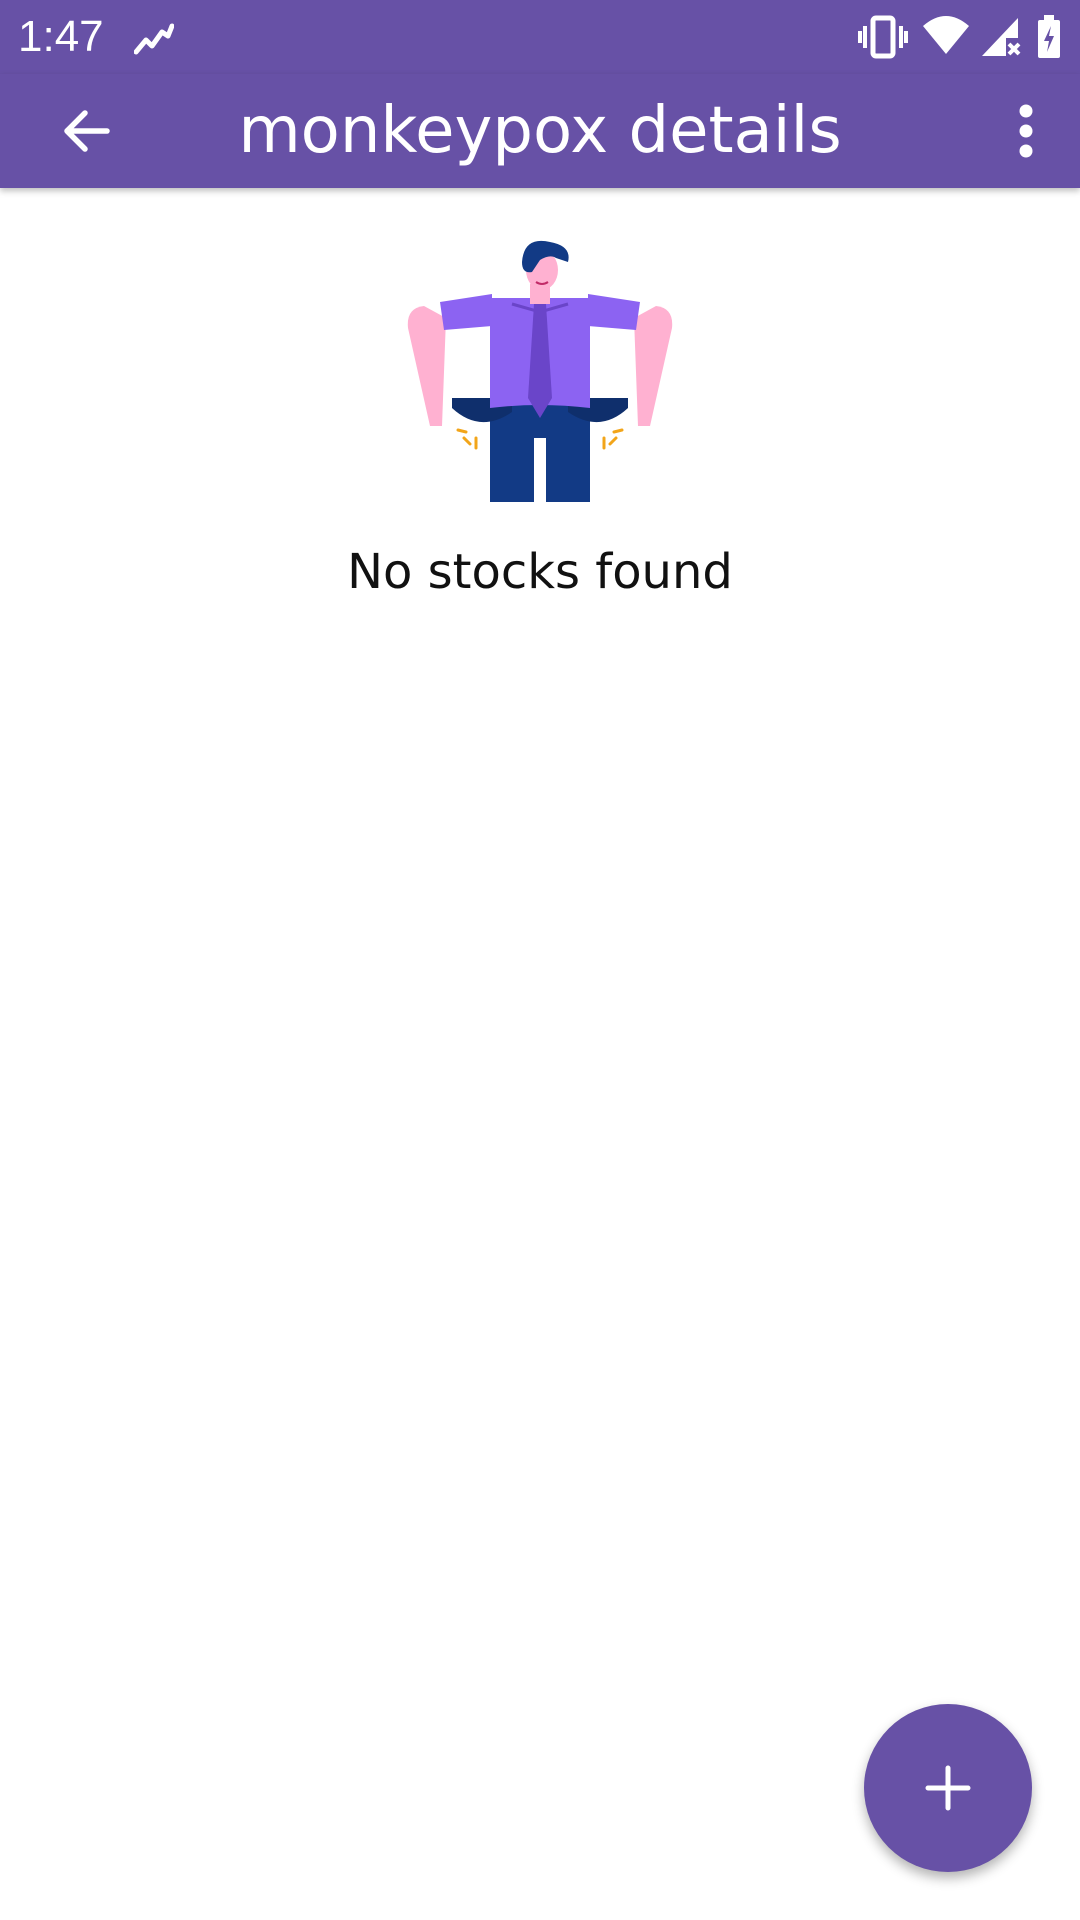 The image size is (1080, 1920). Describe the element at coordinates (540, 371) in the screenshot. I see `empty-pockets-illustration` at that location.